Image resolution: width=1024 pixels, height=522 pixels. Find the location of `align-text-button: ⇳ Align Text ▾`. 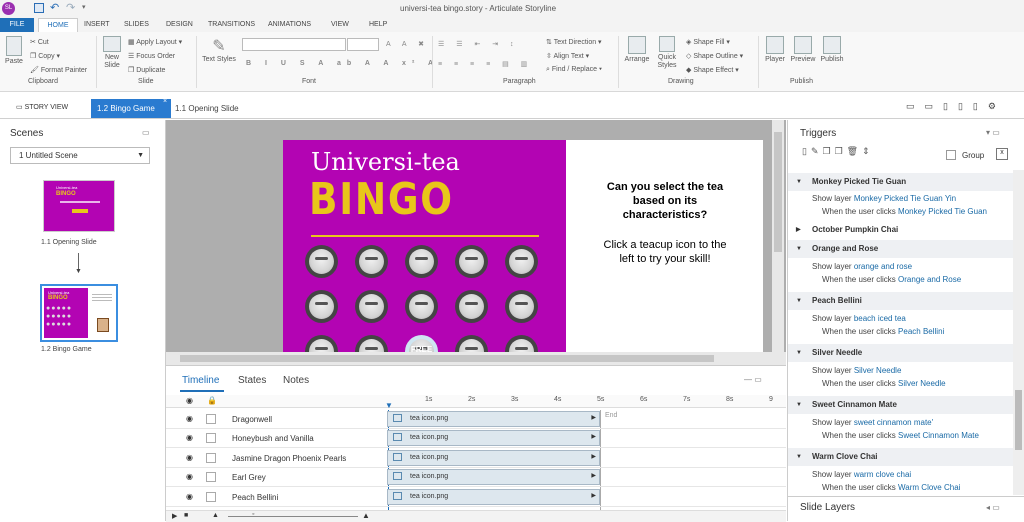

align-text-button: ⇳ Align Text ▾ is located at coordinates (567, 56).